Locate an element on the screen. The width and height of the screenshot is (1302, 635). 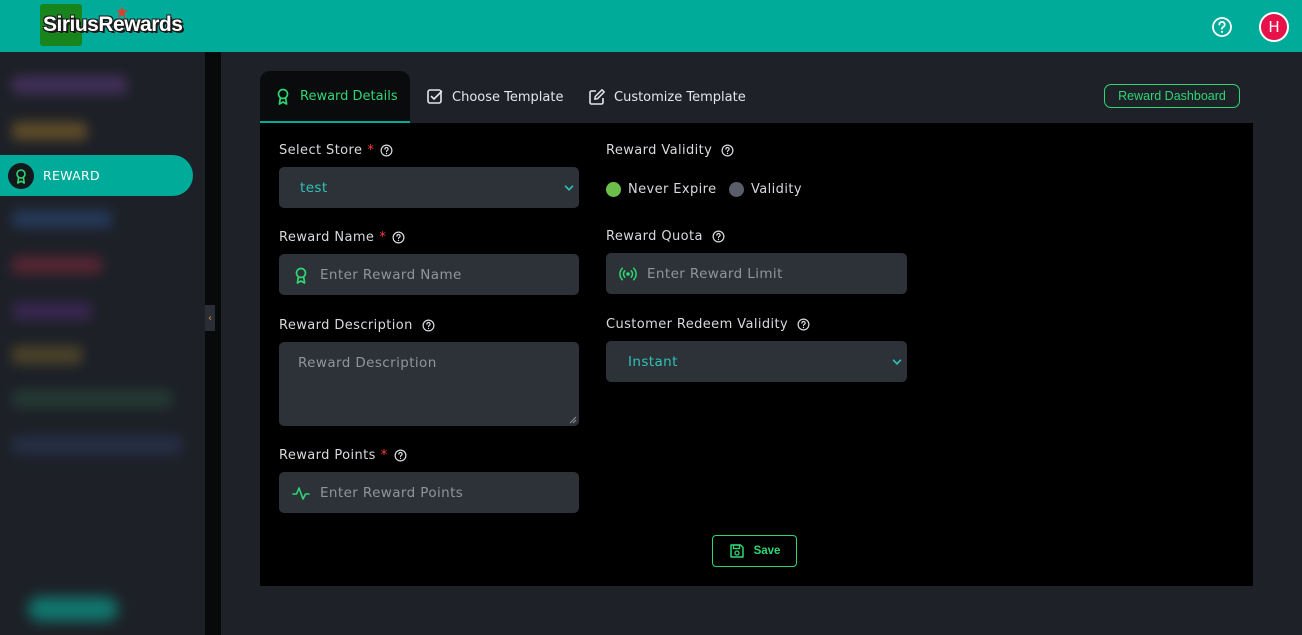
tab-customize-template: Customize Template is located at coordinates (667, 97).